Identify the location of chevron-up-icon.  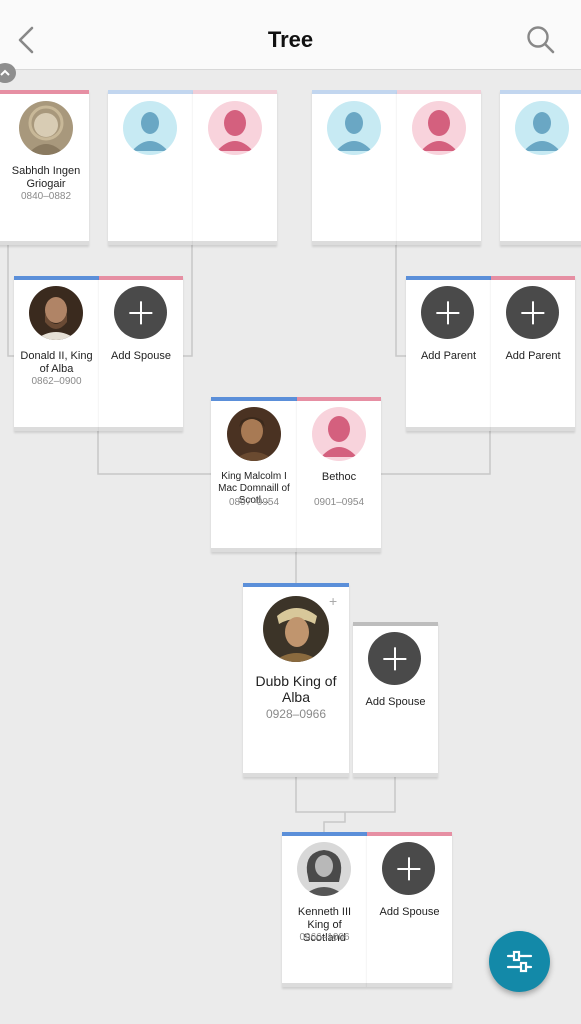
(5, 72).